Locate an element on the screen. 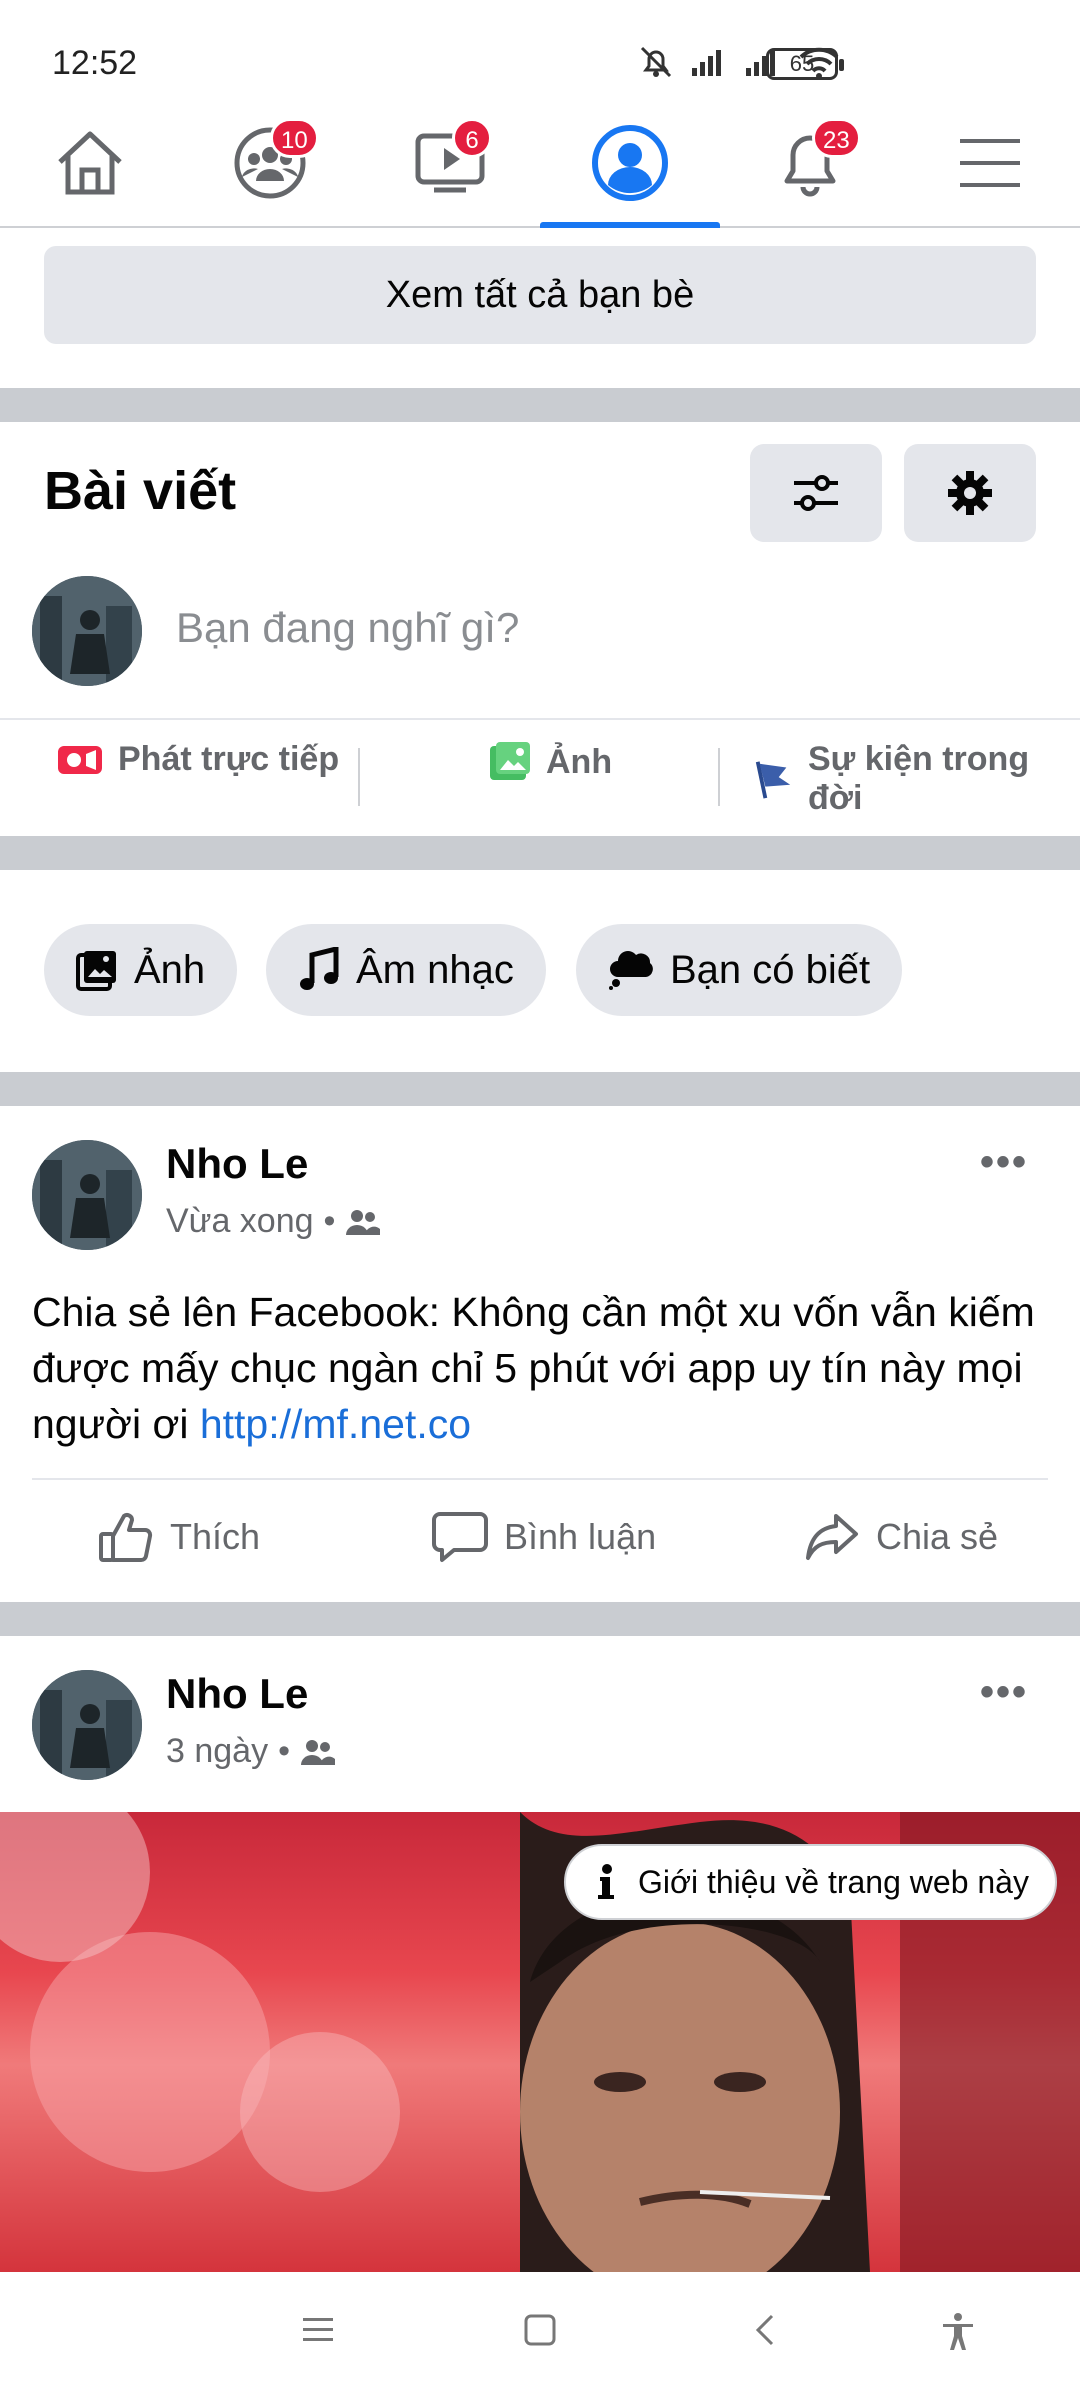 This screenshot has width=1080, height=2400. back-chevron-icon is located at coordinates (764, 2330).